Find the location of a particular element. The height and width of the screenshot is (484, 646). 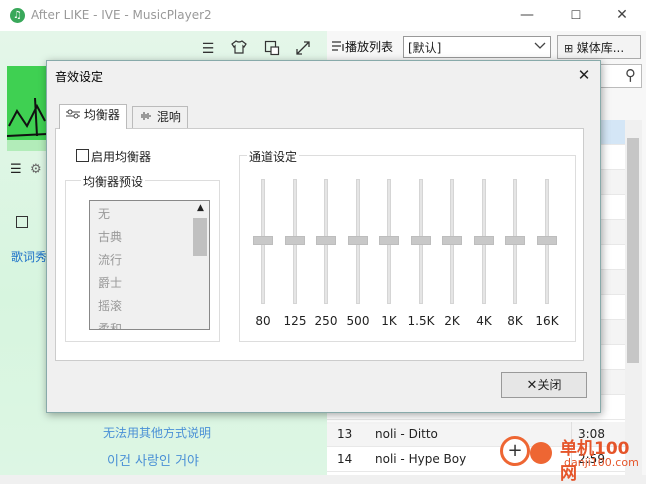

chevron-down-icon is located at coordinates (540, 46).